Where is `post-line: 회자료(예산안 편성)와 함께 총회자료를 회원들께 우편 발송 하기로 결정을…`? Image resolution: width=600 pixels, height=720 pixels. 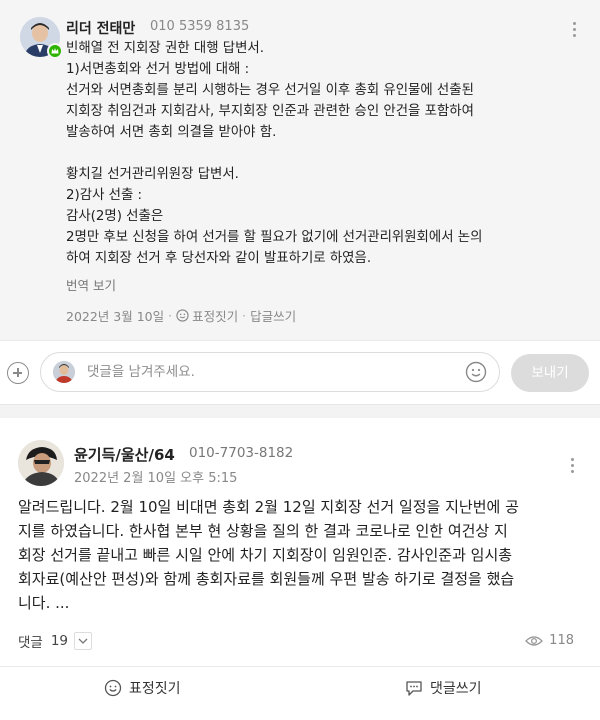
post-line: 회자료(예산안 편성)와 함께 총회자료를 회원들께 우편 발송 하기로 결정을… is located at coordinates (266, 579).